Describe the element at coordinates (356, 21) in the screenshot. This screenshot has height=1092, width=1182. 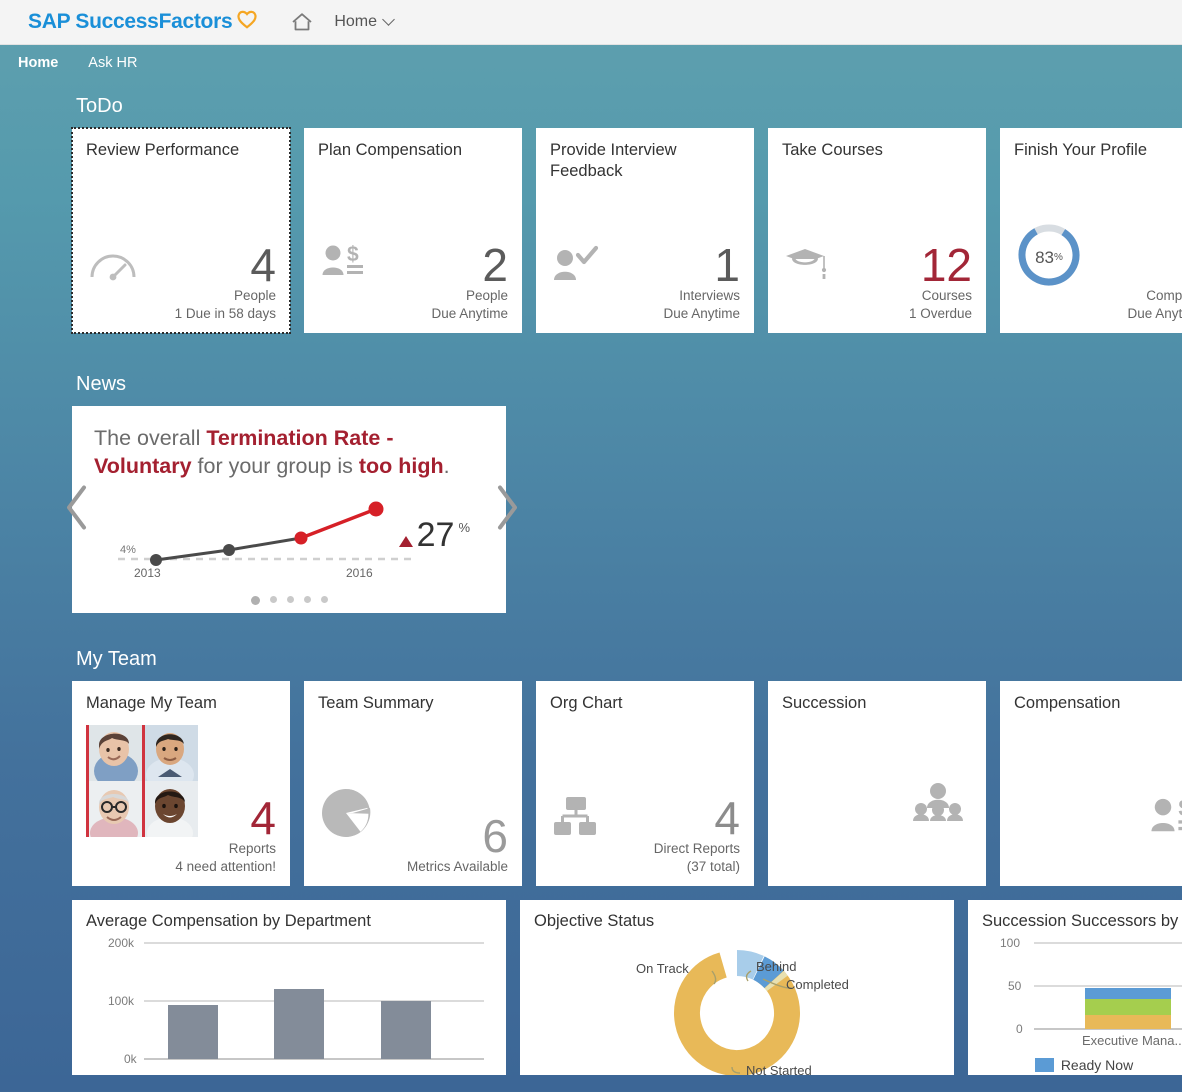
I see `home-menu-label: Home` at that location.